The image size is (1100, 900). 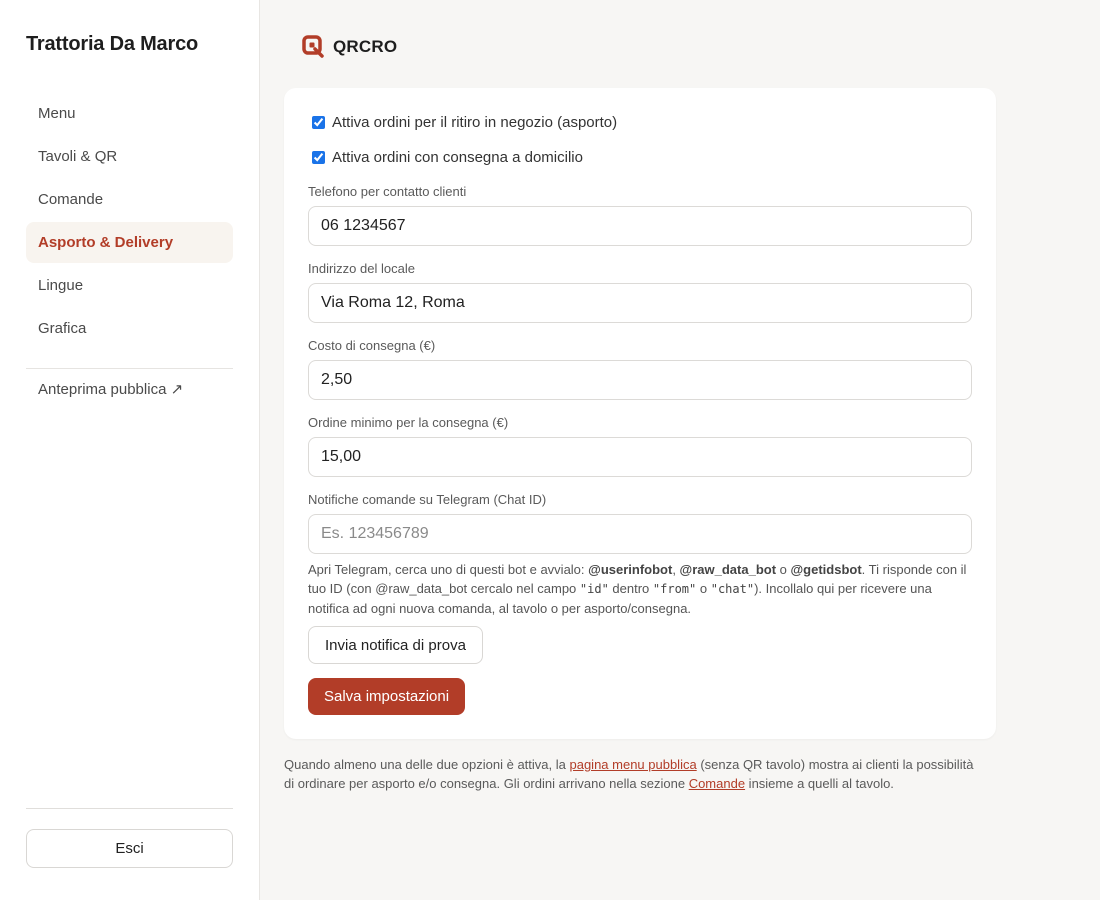 I want to click on min-order-input, so click(x=640, y=457).